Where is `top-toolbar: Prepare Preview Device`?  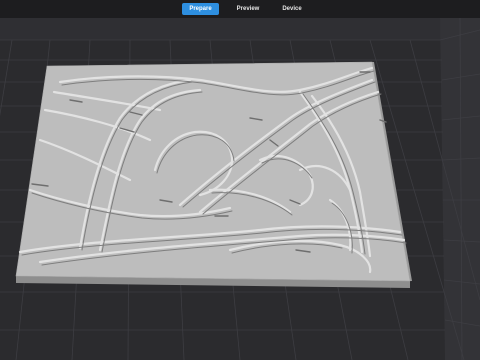 top-toolbar: Prepare Preview Device is located at coordinates (240, 9).